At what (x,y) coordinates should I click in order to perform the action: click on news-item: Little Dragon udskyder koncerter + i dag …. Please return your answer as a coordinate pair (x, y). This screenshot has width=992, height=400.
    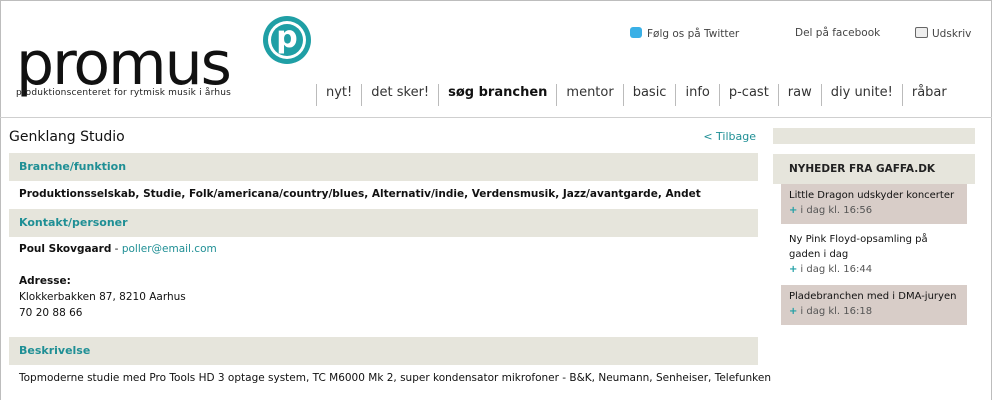
    Looking at the image, I should click on (874, 204).